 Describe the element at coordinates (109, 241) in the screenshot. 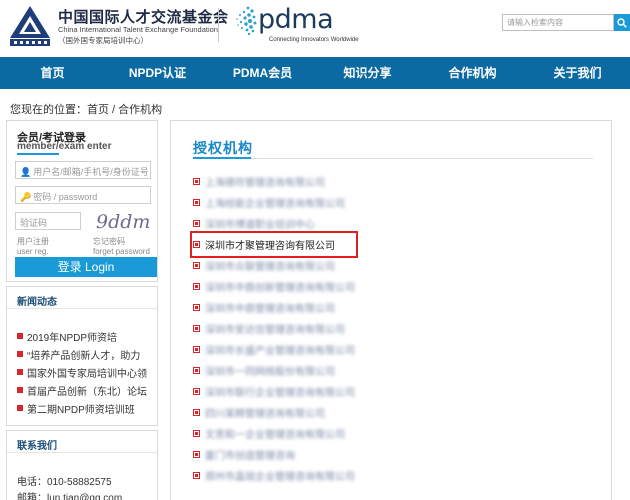

I see `forgot-label-cn: 忘记密码` at that location.